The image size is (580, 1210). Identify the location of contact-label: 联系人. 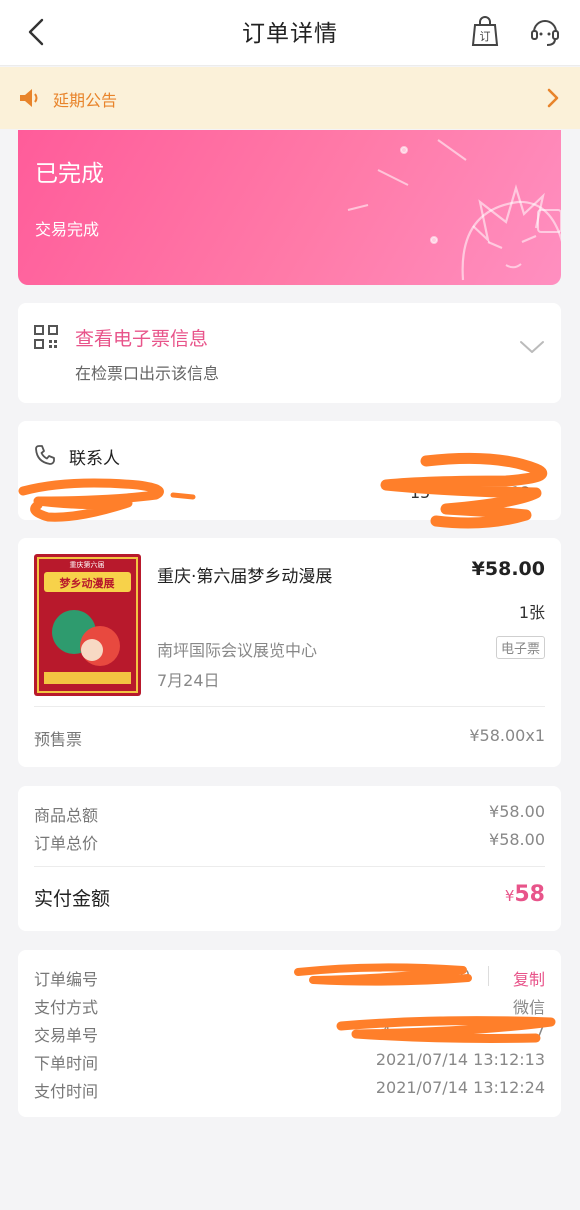
(94, 459).